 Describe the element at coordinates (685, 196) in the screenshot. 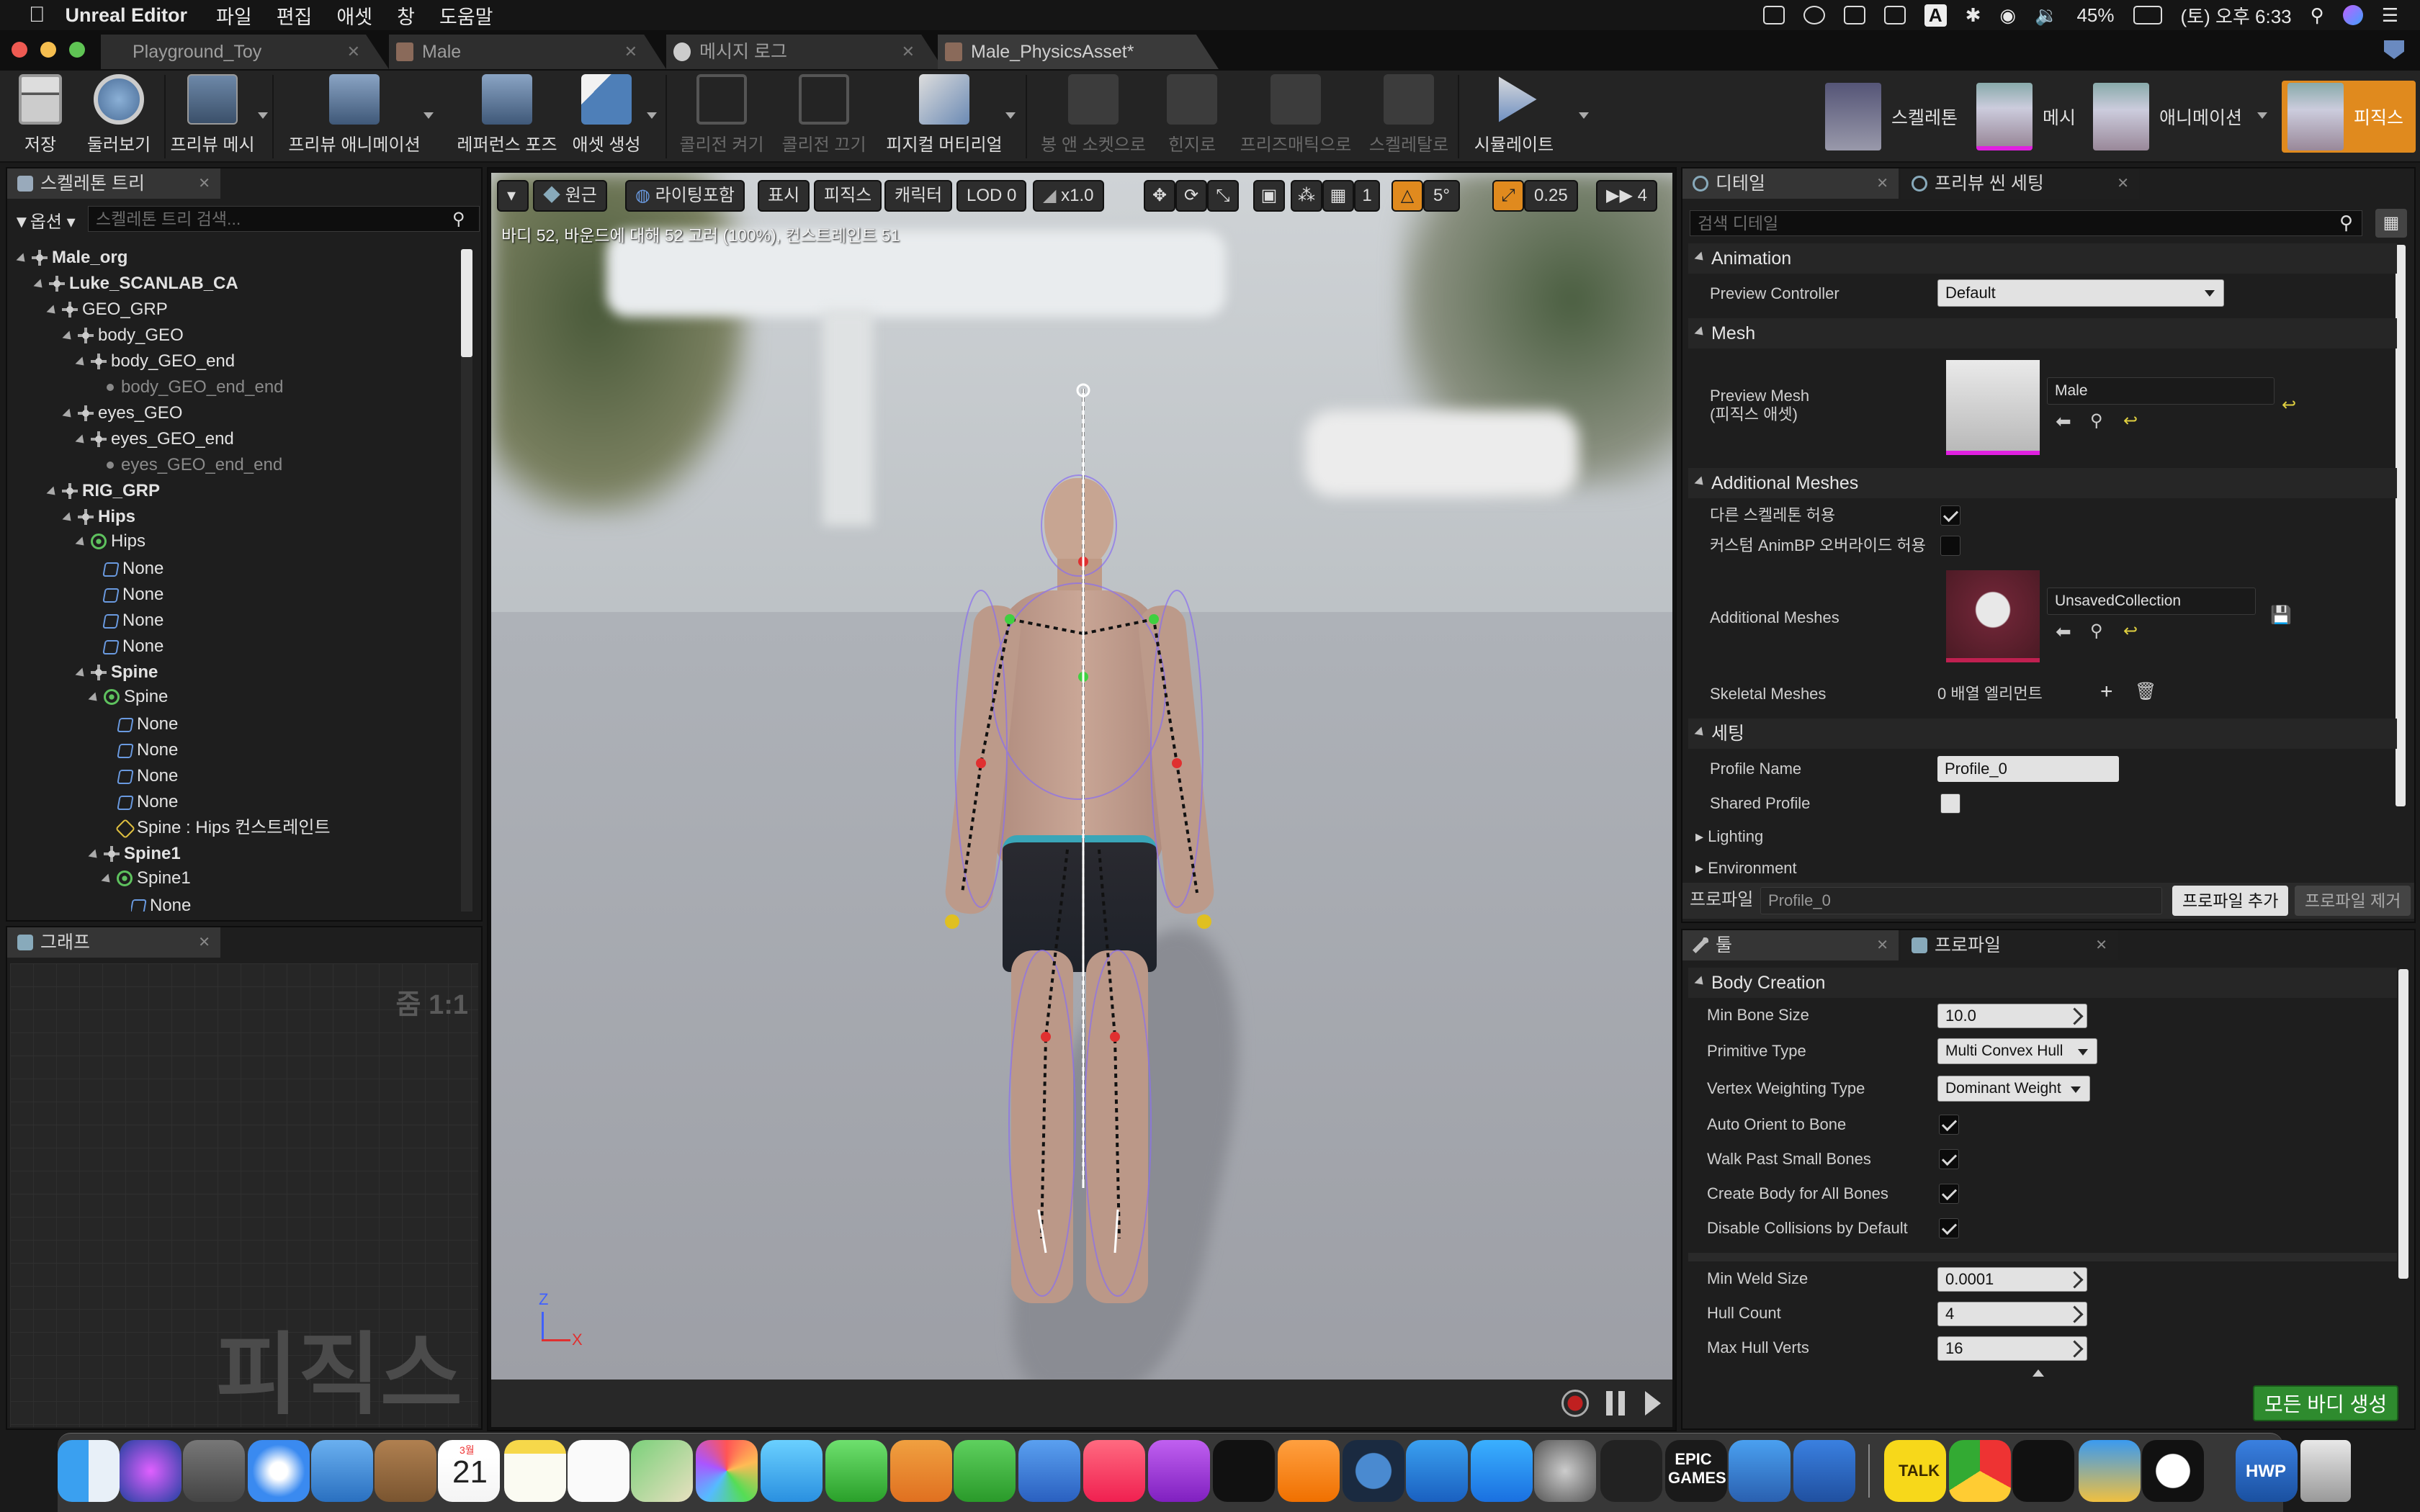

I see `lit-button: ◍ 라이팅포함` at that location.